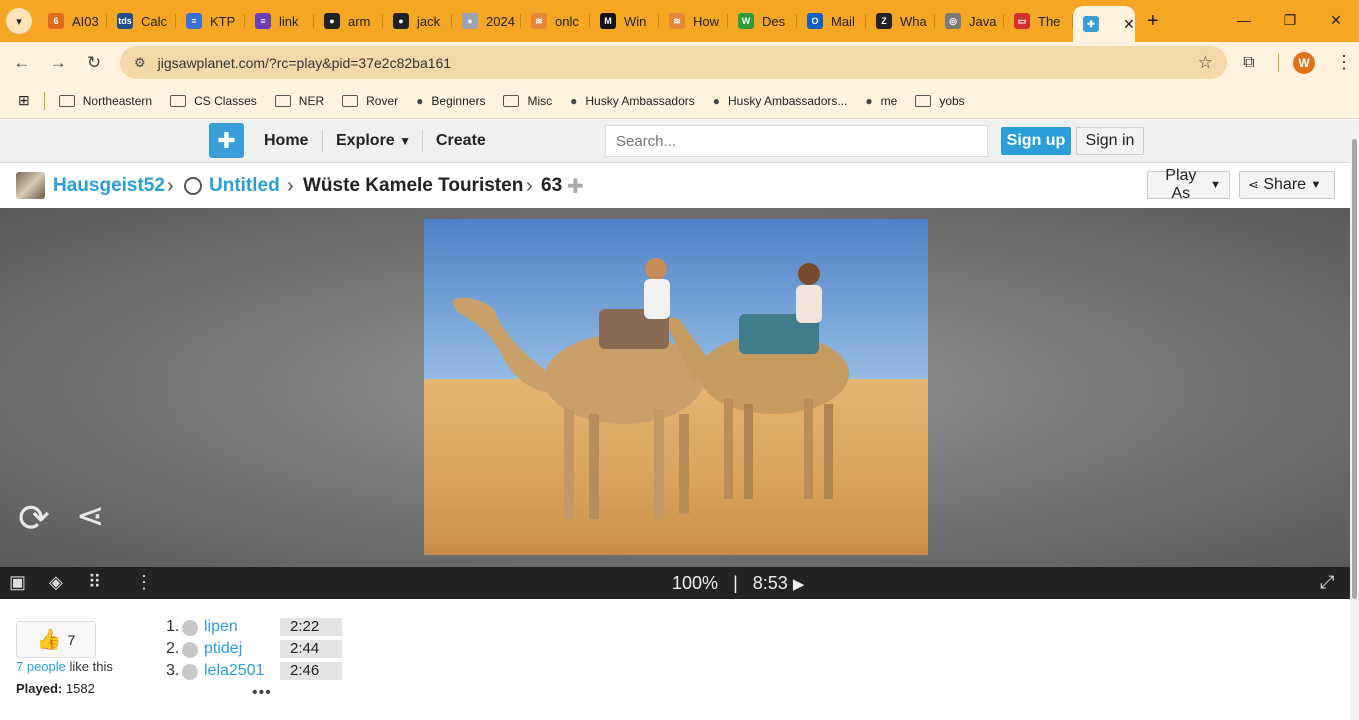  What do you see at coordinates (41, 666) in the screenshot?
I see `likes-link: 7 people` at bounding box center [41, 666].